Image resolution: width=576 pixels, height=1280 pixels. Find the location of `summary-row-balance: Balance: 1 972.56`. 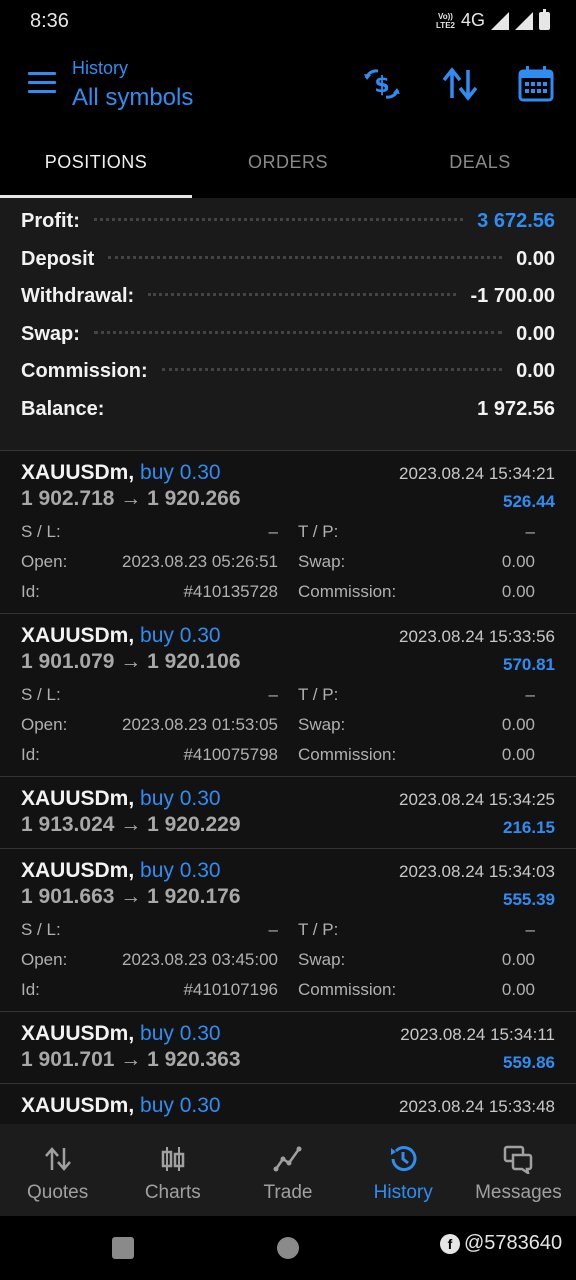

summary-row-balance: Balance: 1 972.56 is located at coordinates (288, 417).